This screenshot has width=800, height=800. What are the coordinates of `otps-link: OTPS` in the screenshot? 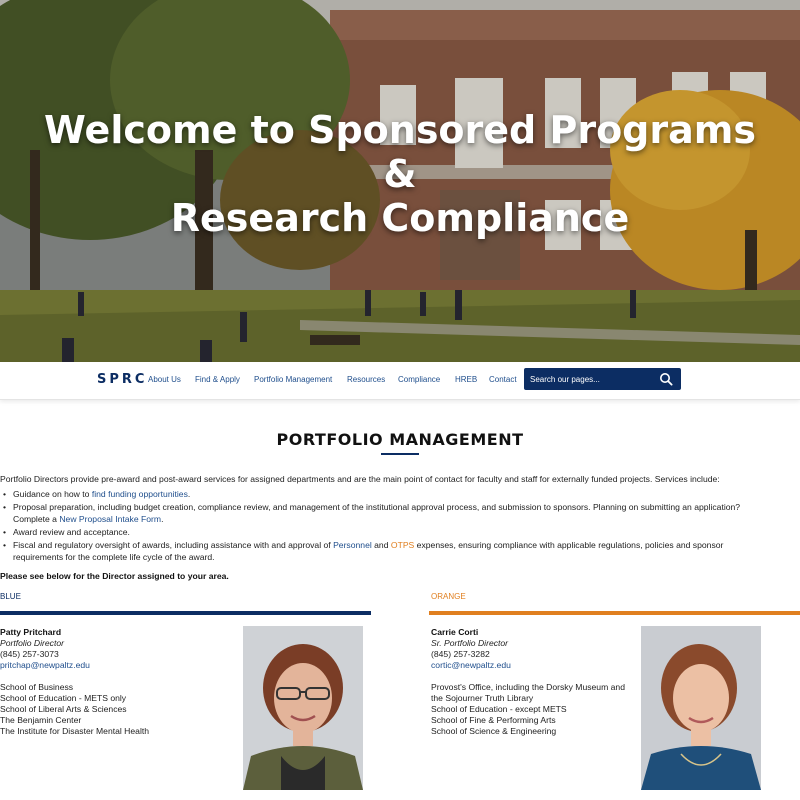 It's located at (402, 545).